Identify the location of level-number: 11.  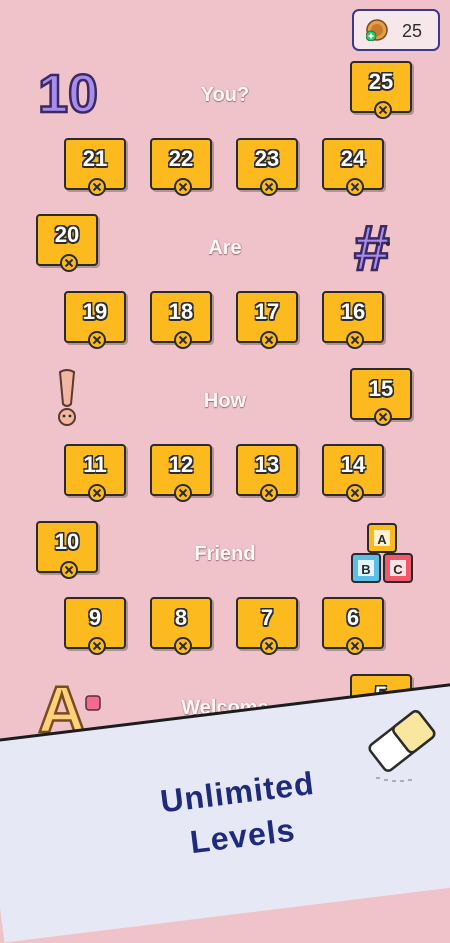
(95, 464).